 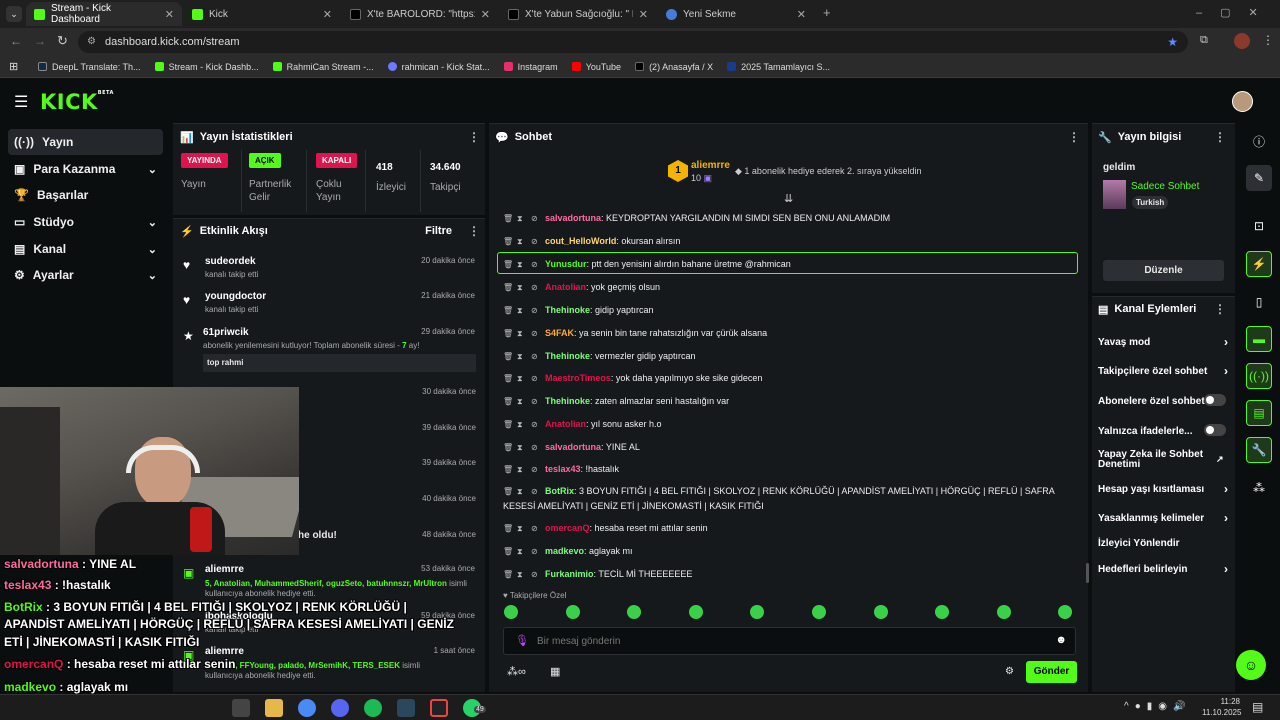 I want to click on event-user: youngdoctor, so click(x=235, y=296).